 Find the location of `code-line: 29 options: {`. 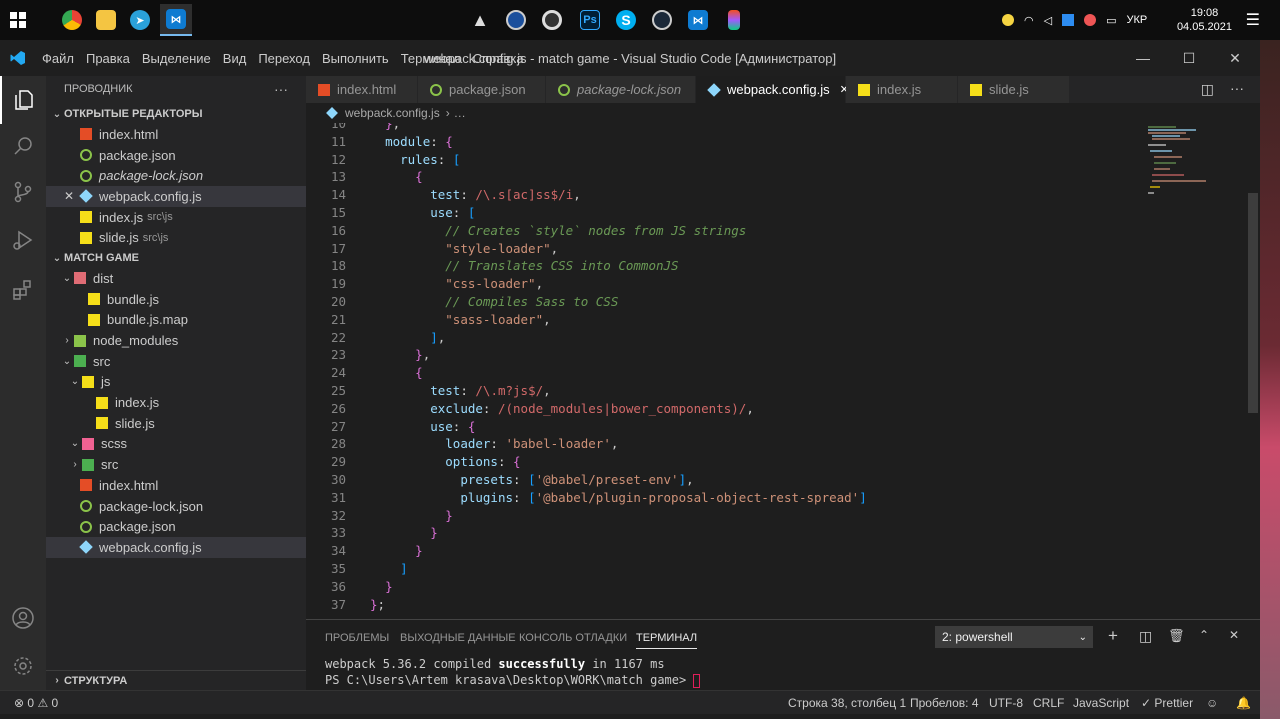

code-line: 29 options: { is located at coordinates (726, 462).